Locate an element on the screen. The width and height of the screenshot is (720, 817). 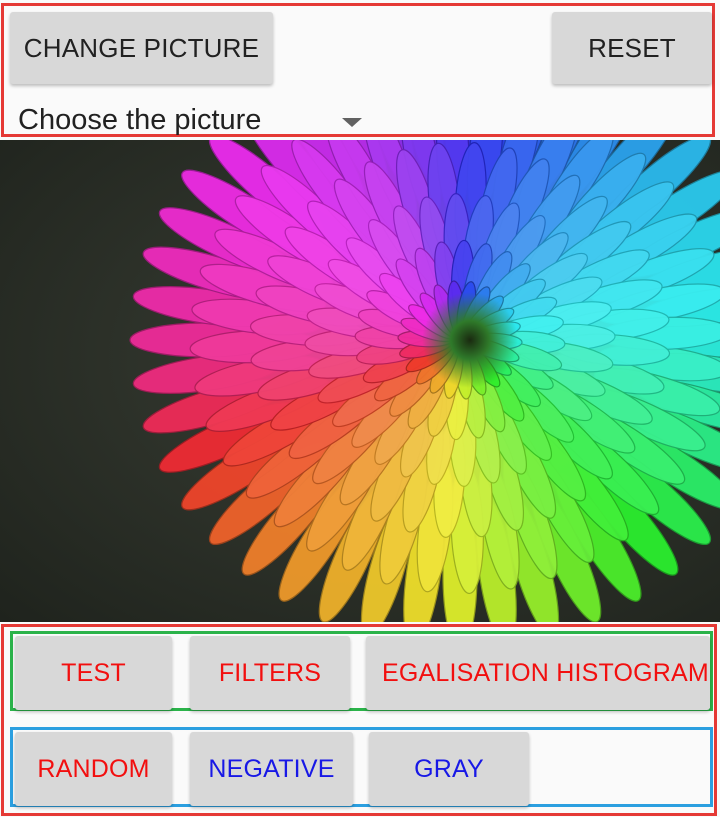
test-button: TEST is located at coordinates (93, 673).